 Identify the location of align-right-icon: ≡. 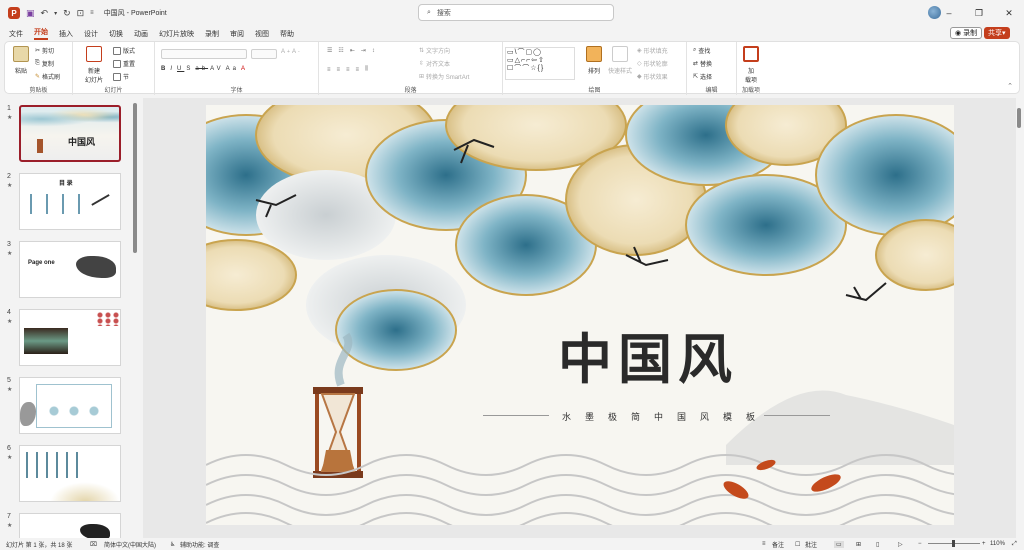
(350, 70).